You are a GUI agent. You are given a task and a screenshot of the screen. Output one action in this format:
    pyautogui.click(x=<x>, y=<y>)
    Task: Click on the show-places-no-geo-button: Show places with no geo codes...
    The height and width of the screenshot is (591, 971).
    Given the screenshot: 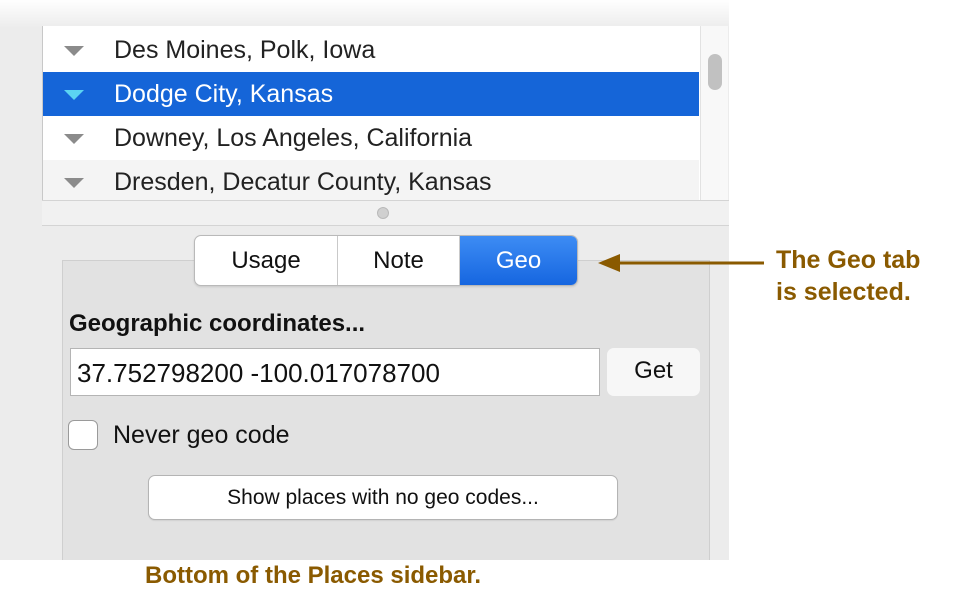 What is the action you would take?
    pyautogui.click(x=383, y=497)
    